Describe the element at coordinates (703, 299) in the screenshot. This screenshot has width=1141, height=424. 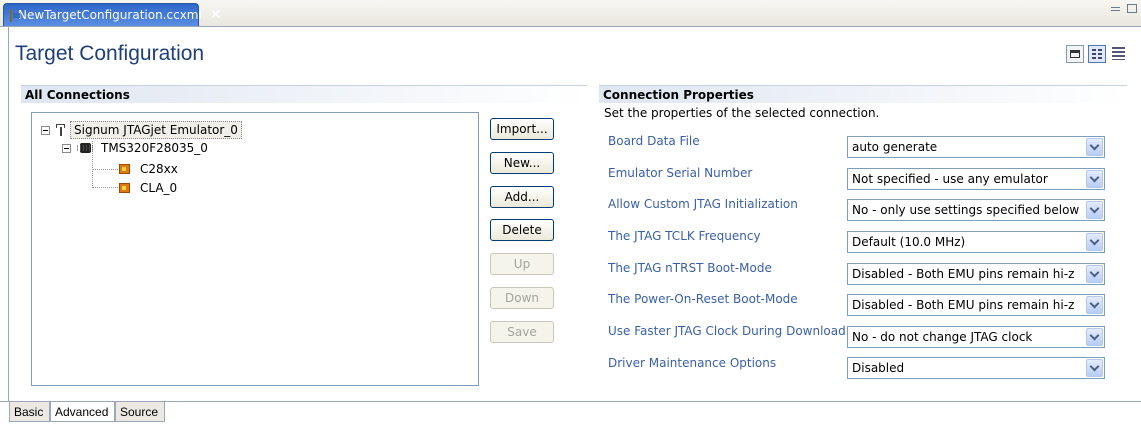
I see `property-label: The Power-On-Reset Boot-Mode` at that location.